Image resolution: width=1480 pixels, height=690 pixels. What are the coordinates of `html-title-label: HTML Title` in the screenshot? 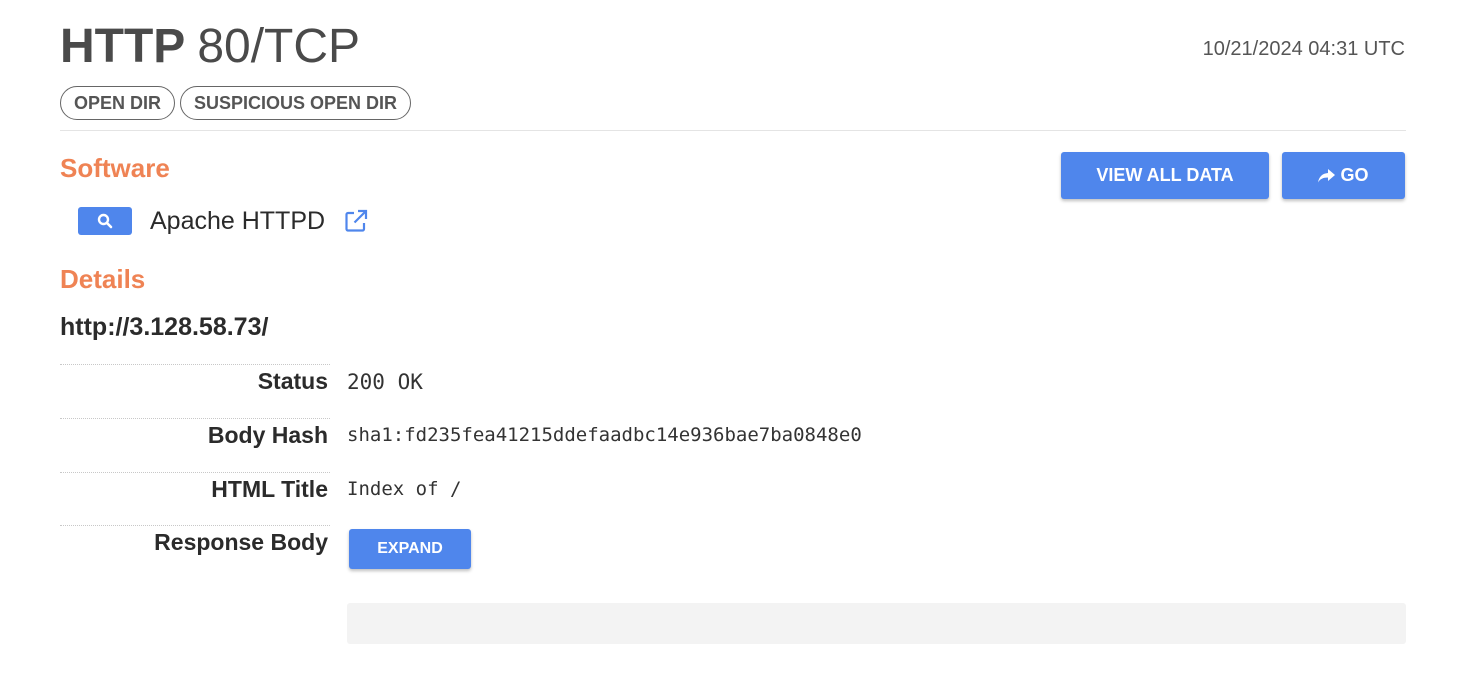 It's located at (269, 489).